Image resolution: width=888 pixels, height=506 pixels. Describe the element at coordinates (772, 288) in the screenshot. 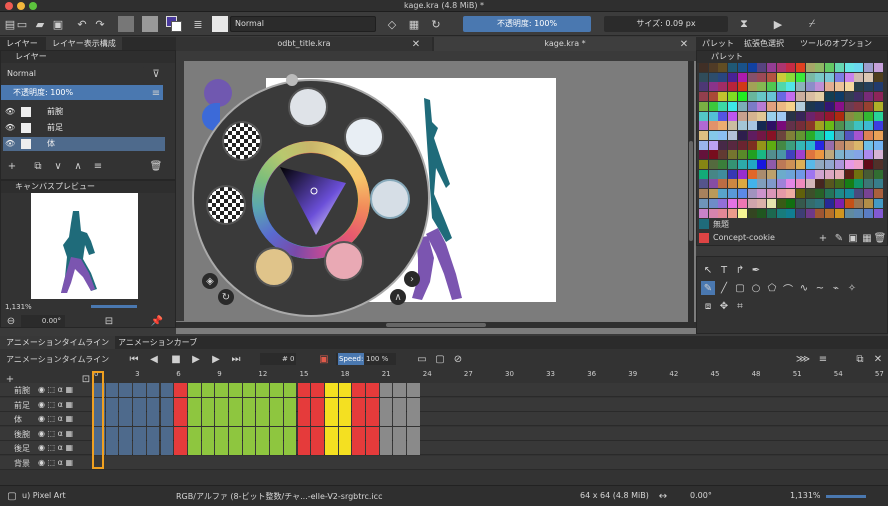

I see `polygon-tool-icon: ⬠` at that location.